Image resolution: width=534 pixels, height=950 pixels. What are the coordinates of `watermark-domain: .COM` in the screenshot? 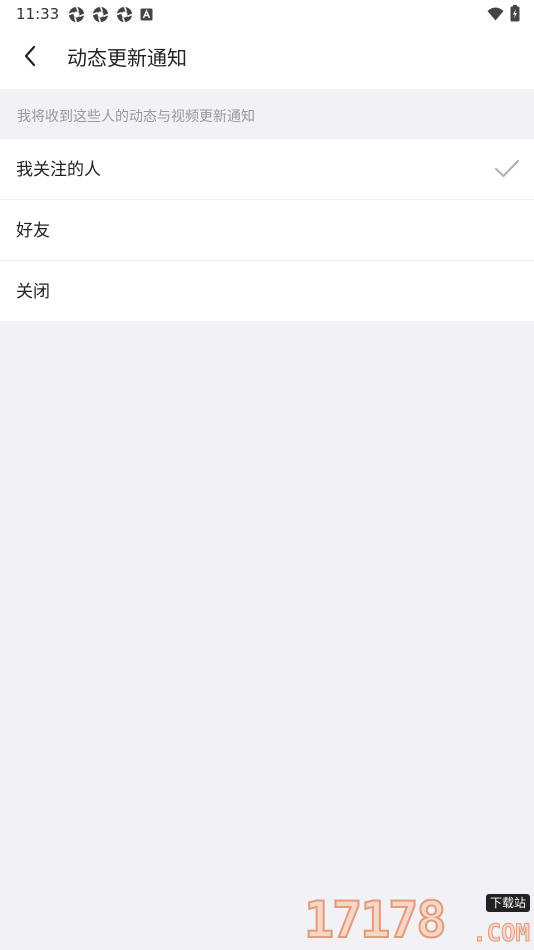 It's located at (501, 933).